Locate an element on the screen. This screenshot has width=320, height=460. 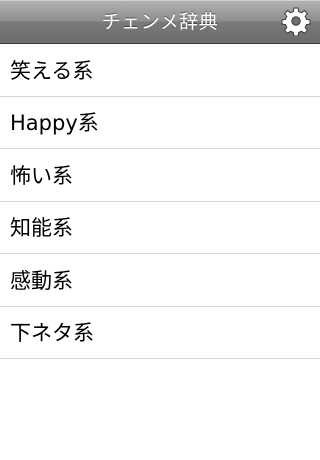
list-item-label: 怖い系 is located at coordinates (41, 175).